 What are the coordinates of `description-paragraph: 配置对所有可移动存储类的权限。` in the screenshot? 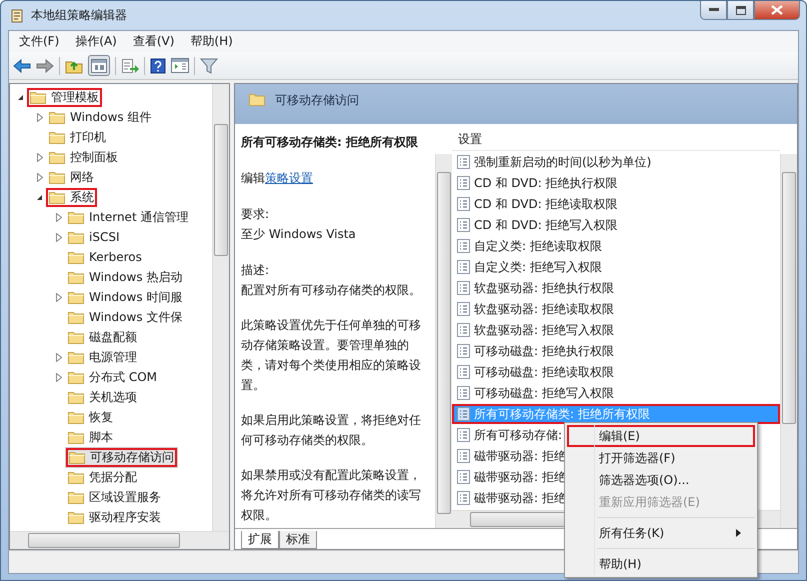 It's located at (331, 290).